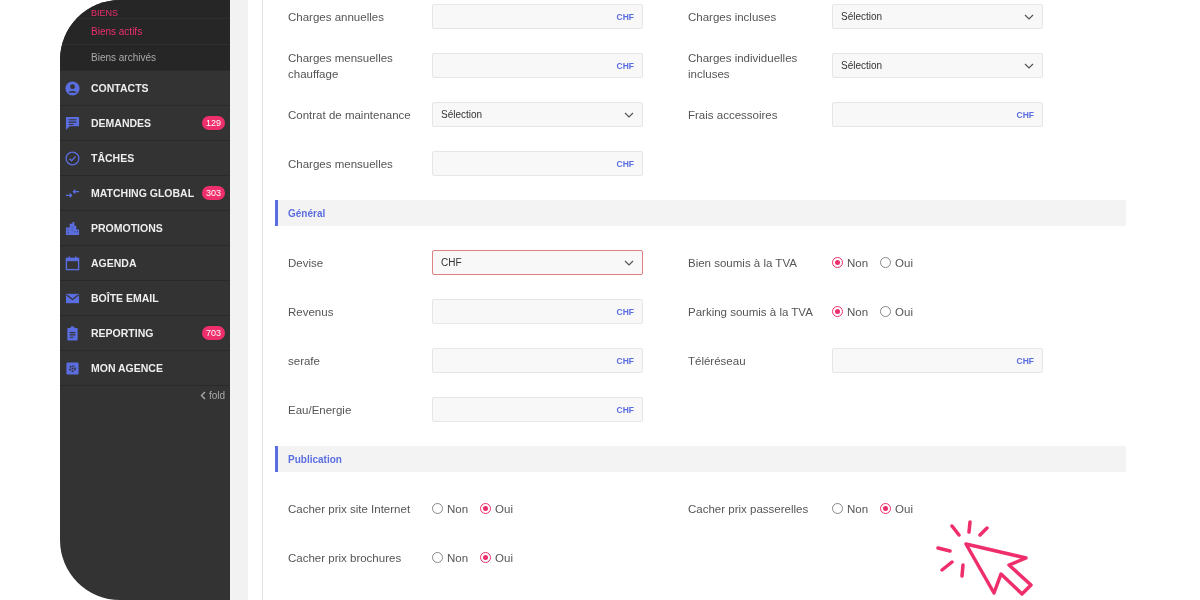  I want to click on sidebar-item: CONTACTS, so click(145, 87).